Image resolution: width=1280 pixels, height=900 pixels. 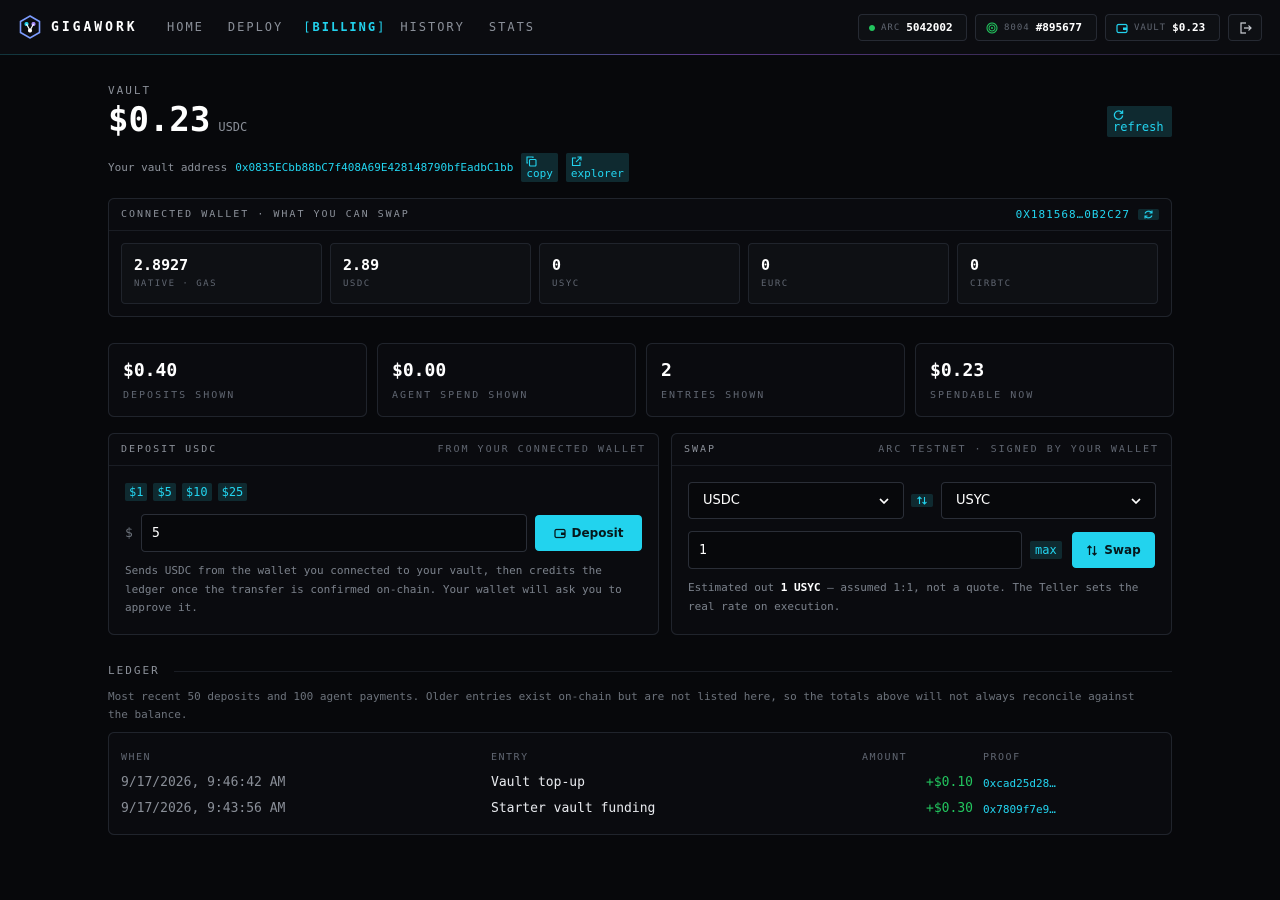 I want to click on agent-value: #895677, so click(x=1059, y=27).